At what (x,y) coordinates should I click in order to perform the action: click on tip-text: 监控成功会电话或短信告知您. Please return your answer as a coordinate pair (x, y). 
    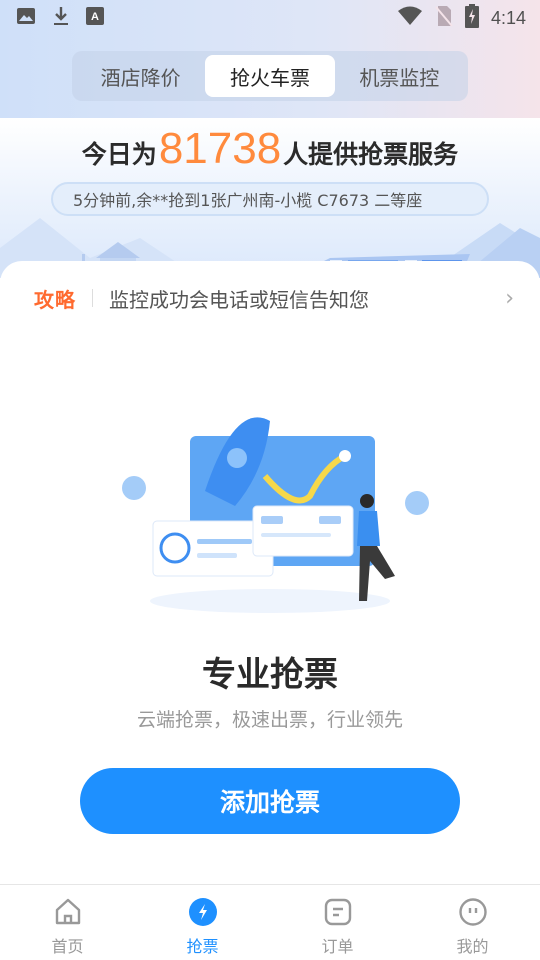
    Looking at the image, I should click on (239, 299).